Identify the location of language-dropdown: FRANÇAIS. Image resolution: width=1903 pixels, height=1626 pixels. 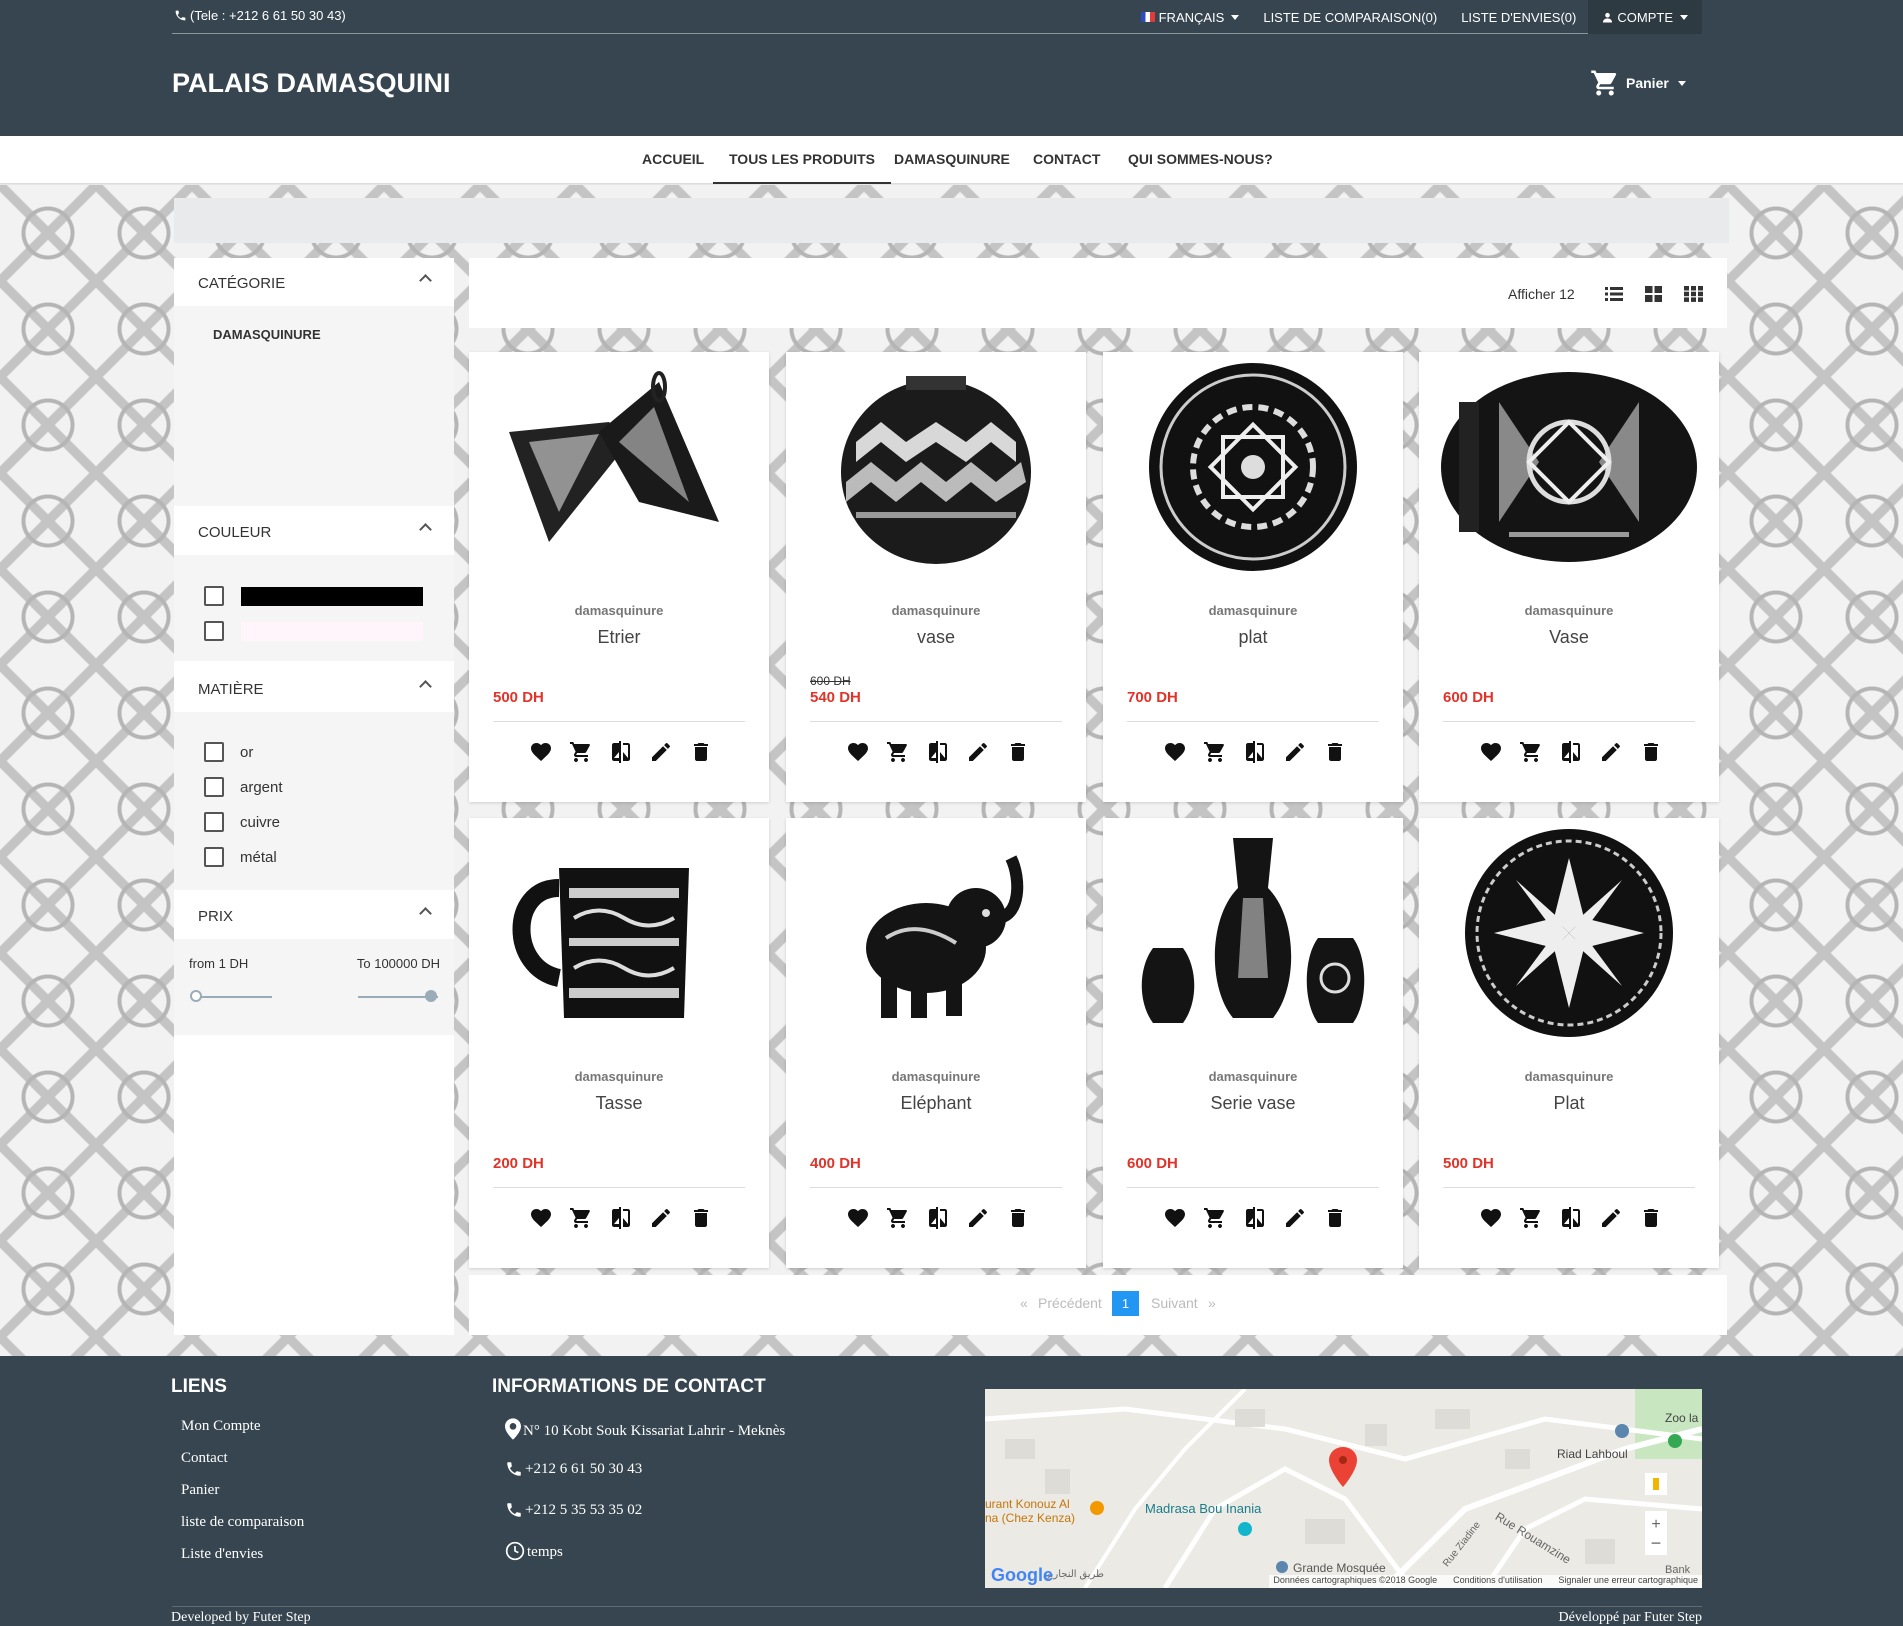
(1190, 17).